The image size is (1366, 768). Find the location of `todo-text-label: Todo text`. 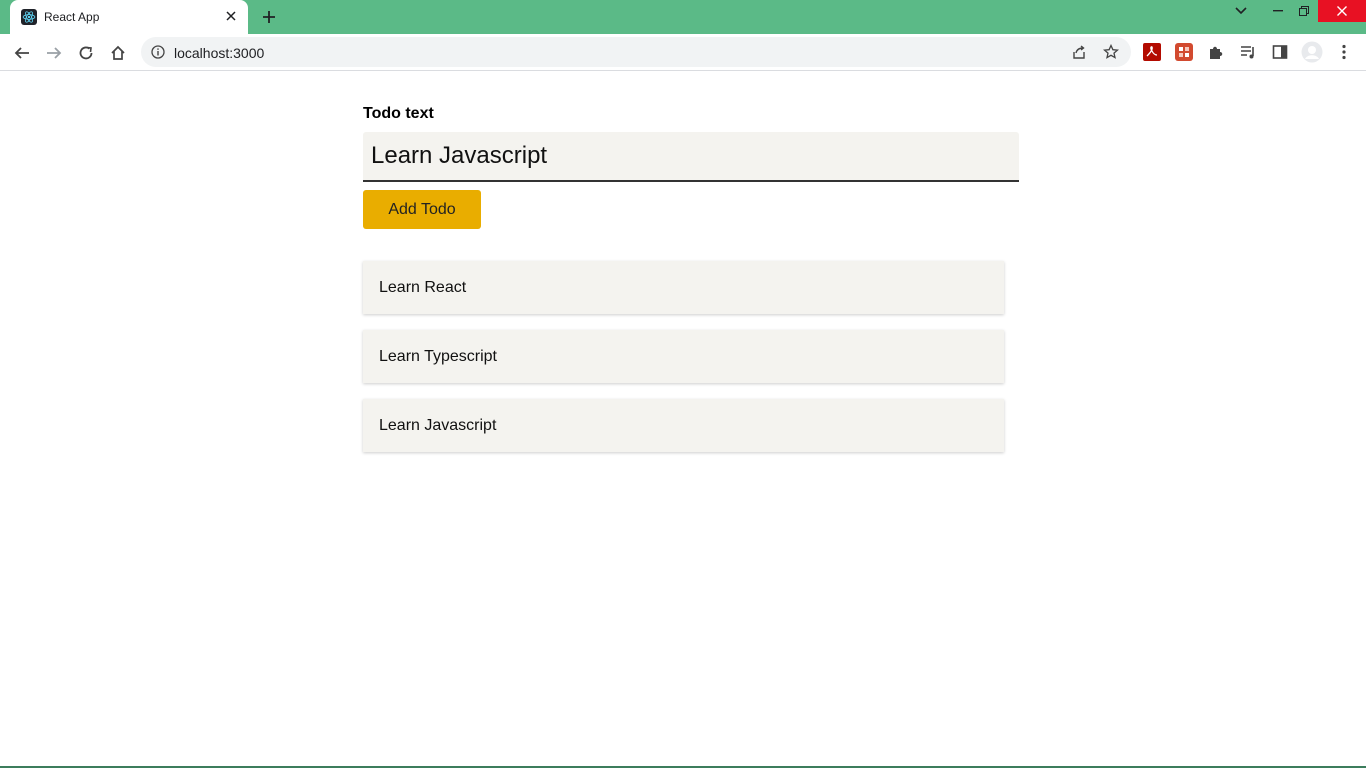

todo-text-label: Todo text is located at coordinates (398, 113).